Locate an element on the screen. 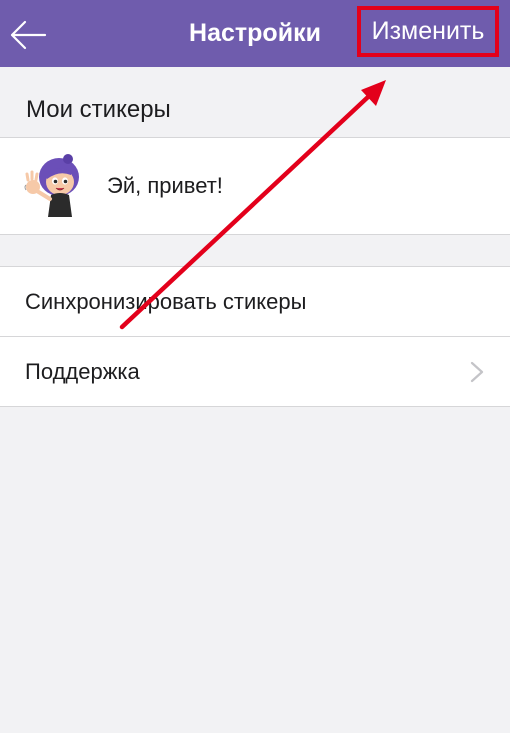 The height and width of the screenshot is (733, 510). sticker-pack-row: Эй, привет! is located at coordinates (255, 186).